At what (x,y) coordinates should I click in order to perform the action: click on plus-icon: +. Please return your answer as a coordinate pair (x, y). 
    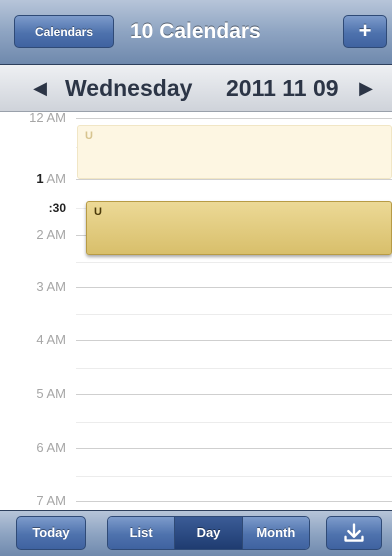
    Looking at the image, I should click on (365, 30).